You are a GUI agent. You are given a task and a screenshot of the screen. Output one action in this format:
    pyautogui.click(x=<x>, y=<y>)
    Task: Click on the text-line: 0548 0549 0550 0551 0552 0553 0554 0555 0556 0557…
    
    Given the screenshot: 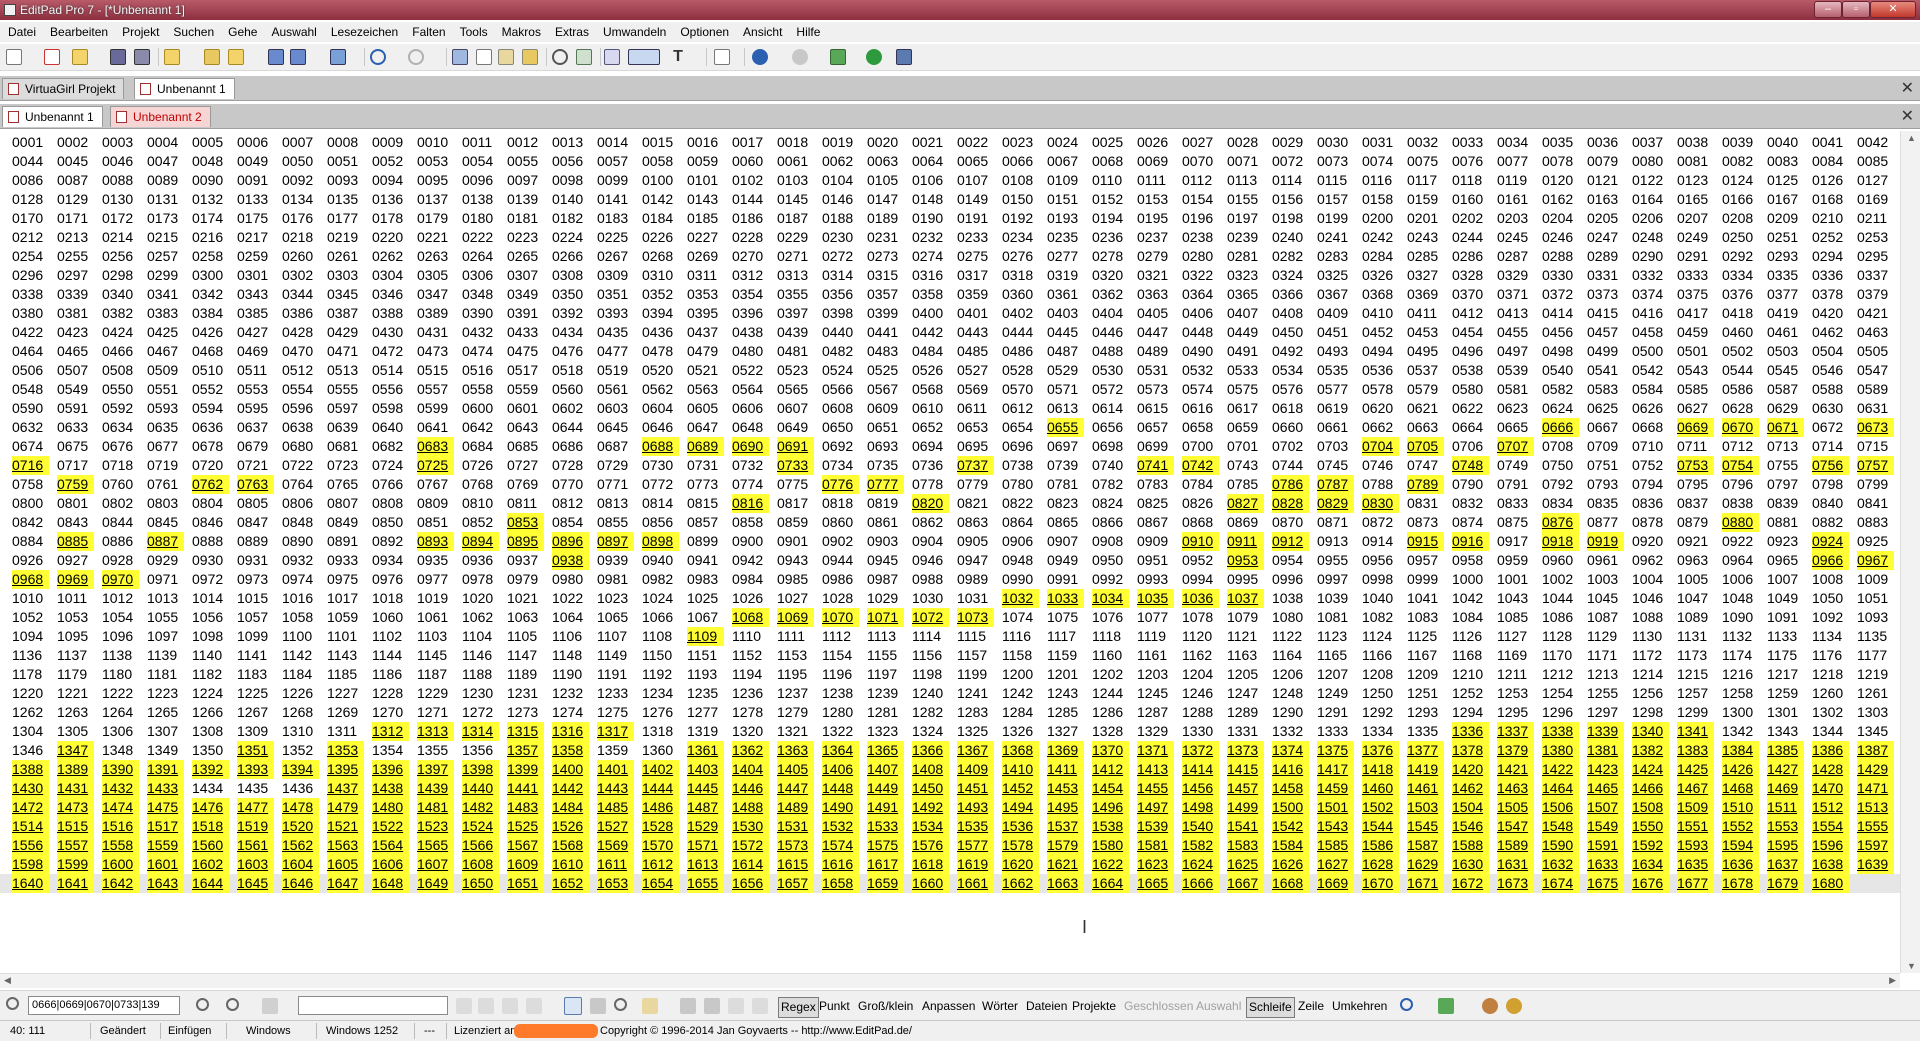 What is the action you would take?
    pyautogui.click(x=956, y=389)
    